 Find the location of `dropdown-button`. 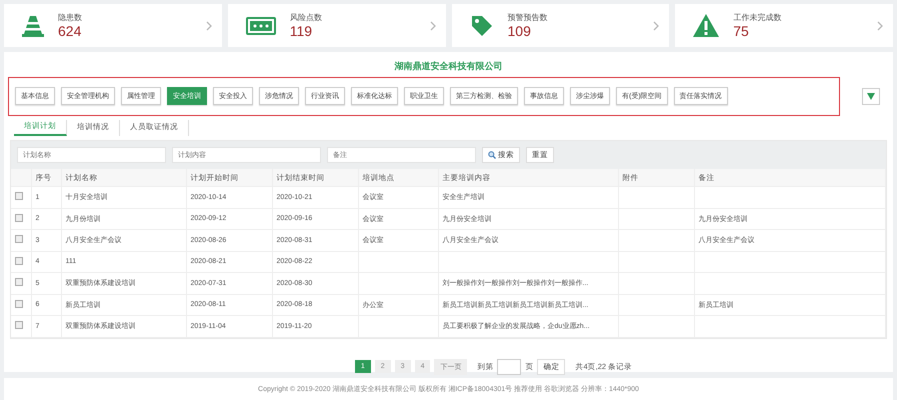

dropdown-button is located at coordinates (871, 96).